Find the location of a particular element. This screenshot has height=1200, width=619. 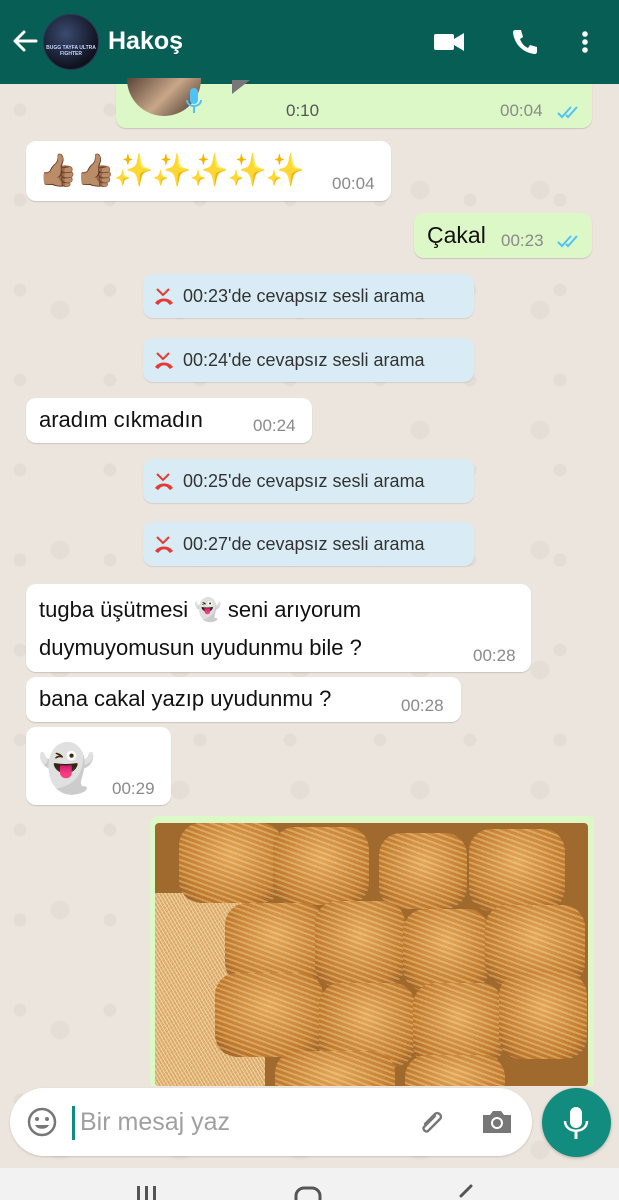

missed-call-notice: 00:24'de cevapsız sesli arama is located at coordinates (308, 360).